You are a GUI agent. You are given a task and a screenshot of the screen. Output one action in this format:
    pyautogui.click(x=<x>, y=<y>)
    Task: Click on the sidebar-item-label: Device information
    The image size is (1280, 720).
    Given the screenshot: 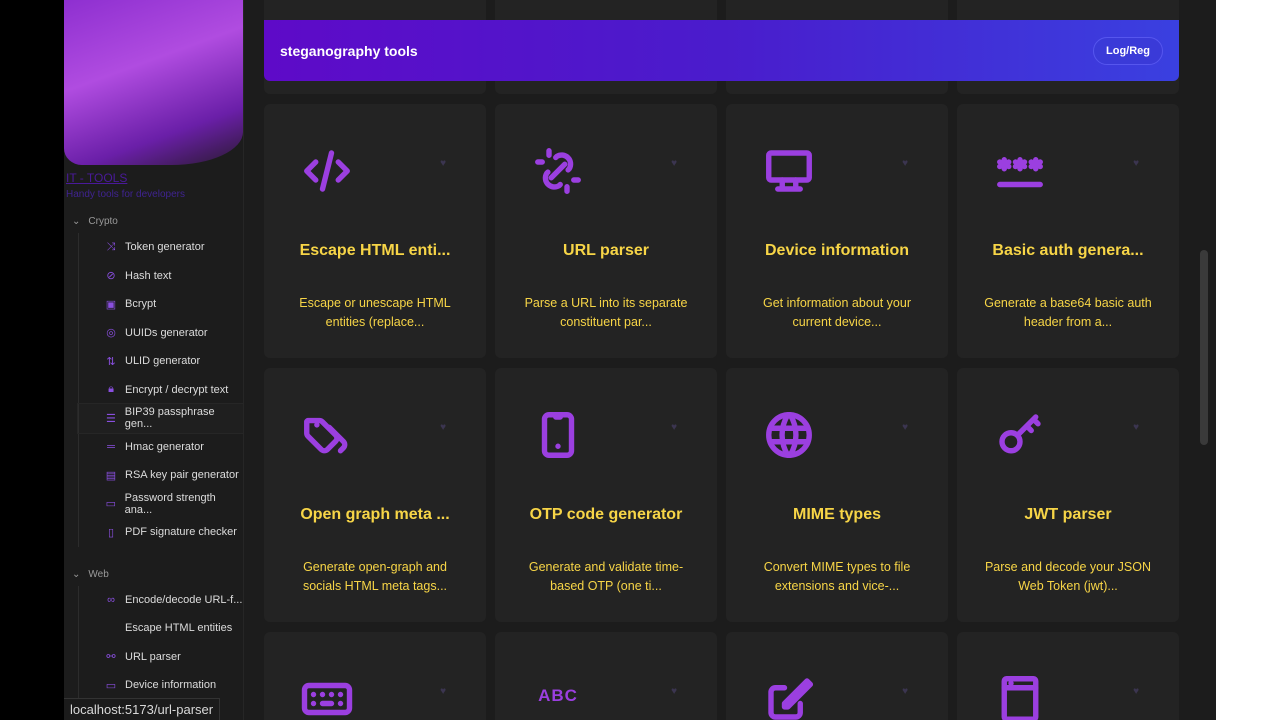 What is the action you would take?
    pyautogui.click(x=171, y=685)
    